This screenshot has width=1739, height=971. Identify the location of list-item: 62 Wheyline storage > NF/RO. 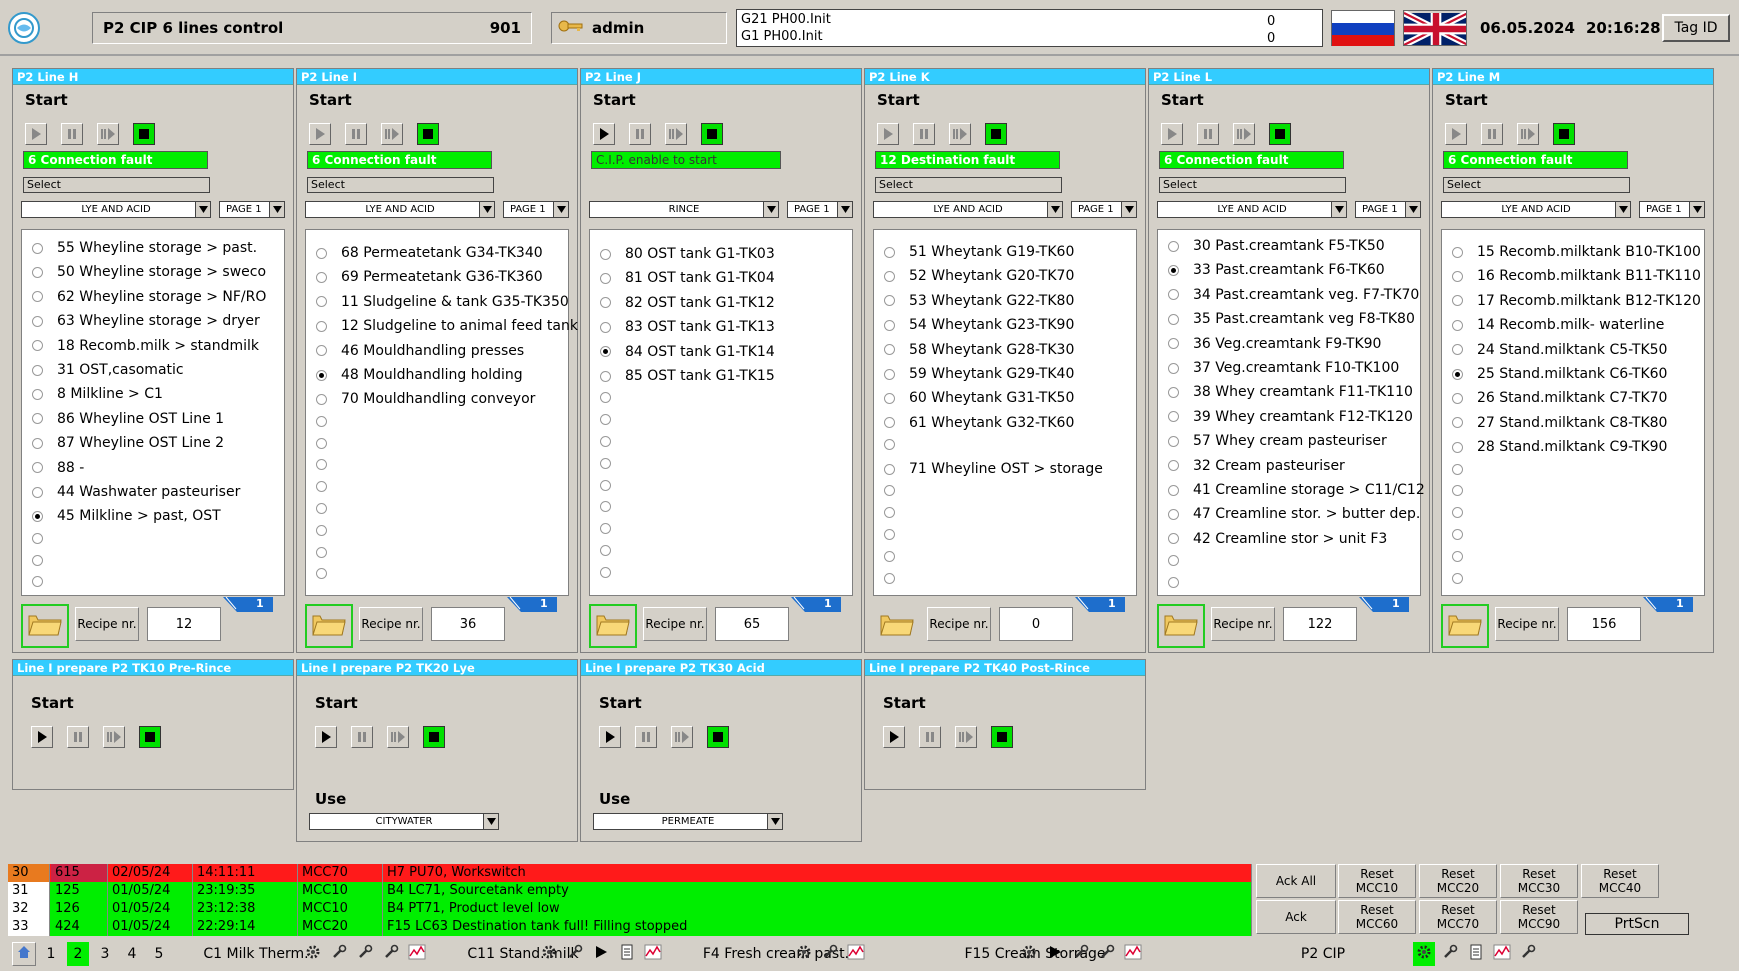
(149, 297).